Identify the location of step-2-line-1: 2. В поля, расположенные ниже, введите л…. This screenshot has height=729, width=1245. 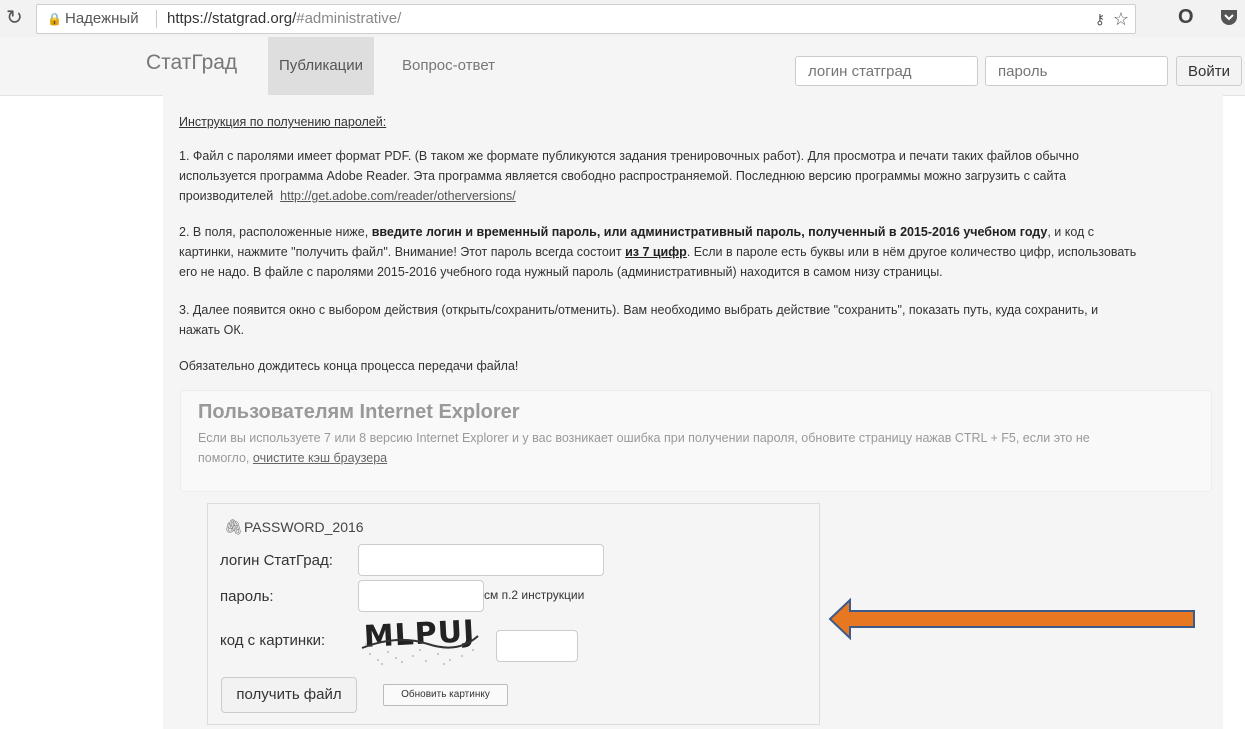
(701, 232).